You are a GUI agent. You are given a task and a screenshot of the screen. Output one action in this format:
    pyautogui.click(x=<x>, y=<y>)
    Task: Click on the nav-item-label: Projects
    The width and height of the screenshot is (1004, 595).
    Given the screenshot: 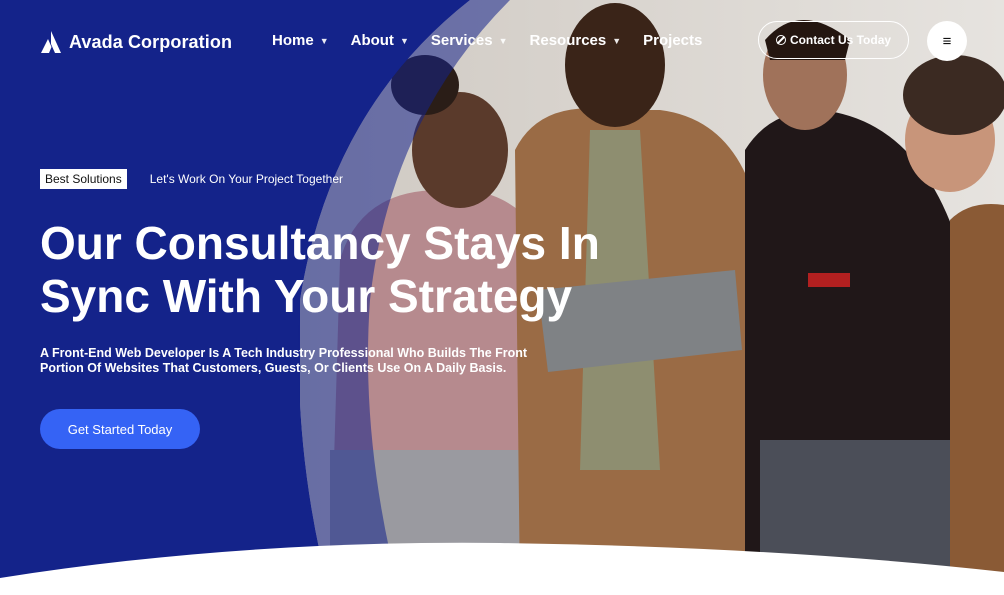 What is the action you would take?
    pyautogui.click(x=673, y=40)
    